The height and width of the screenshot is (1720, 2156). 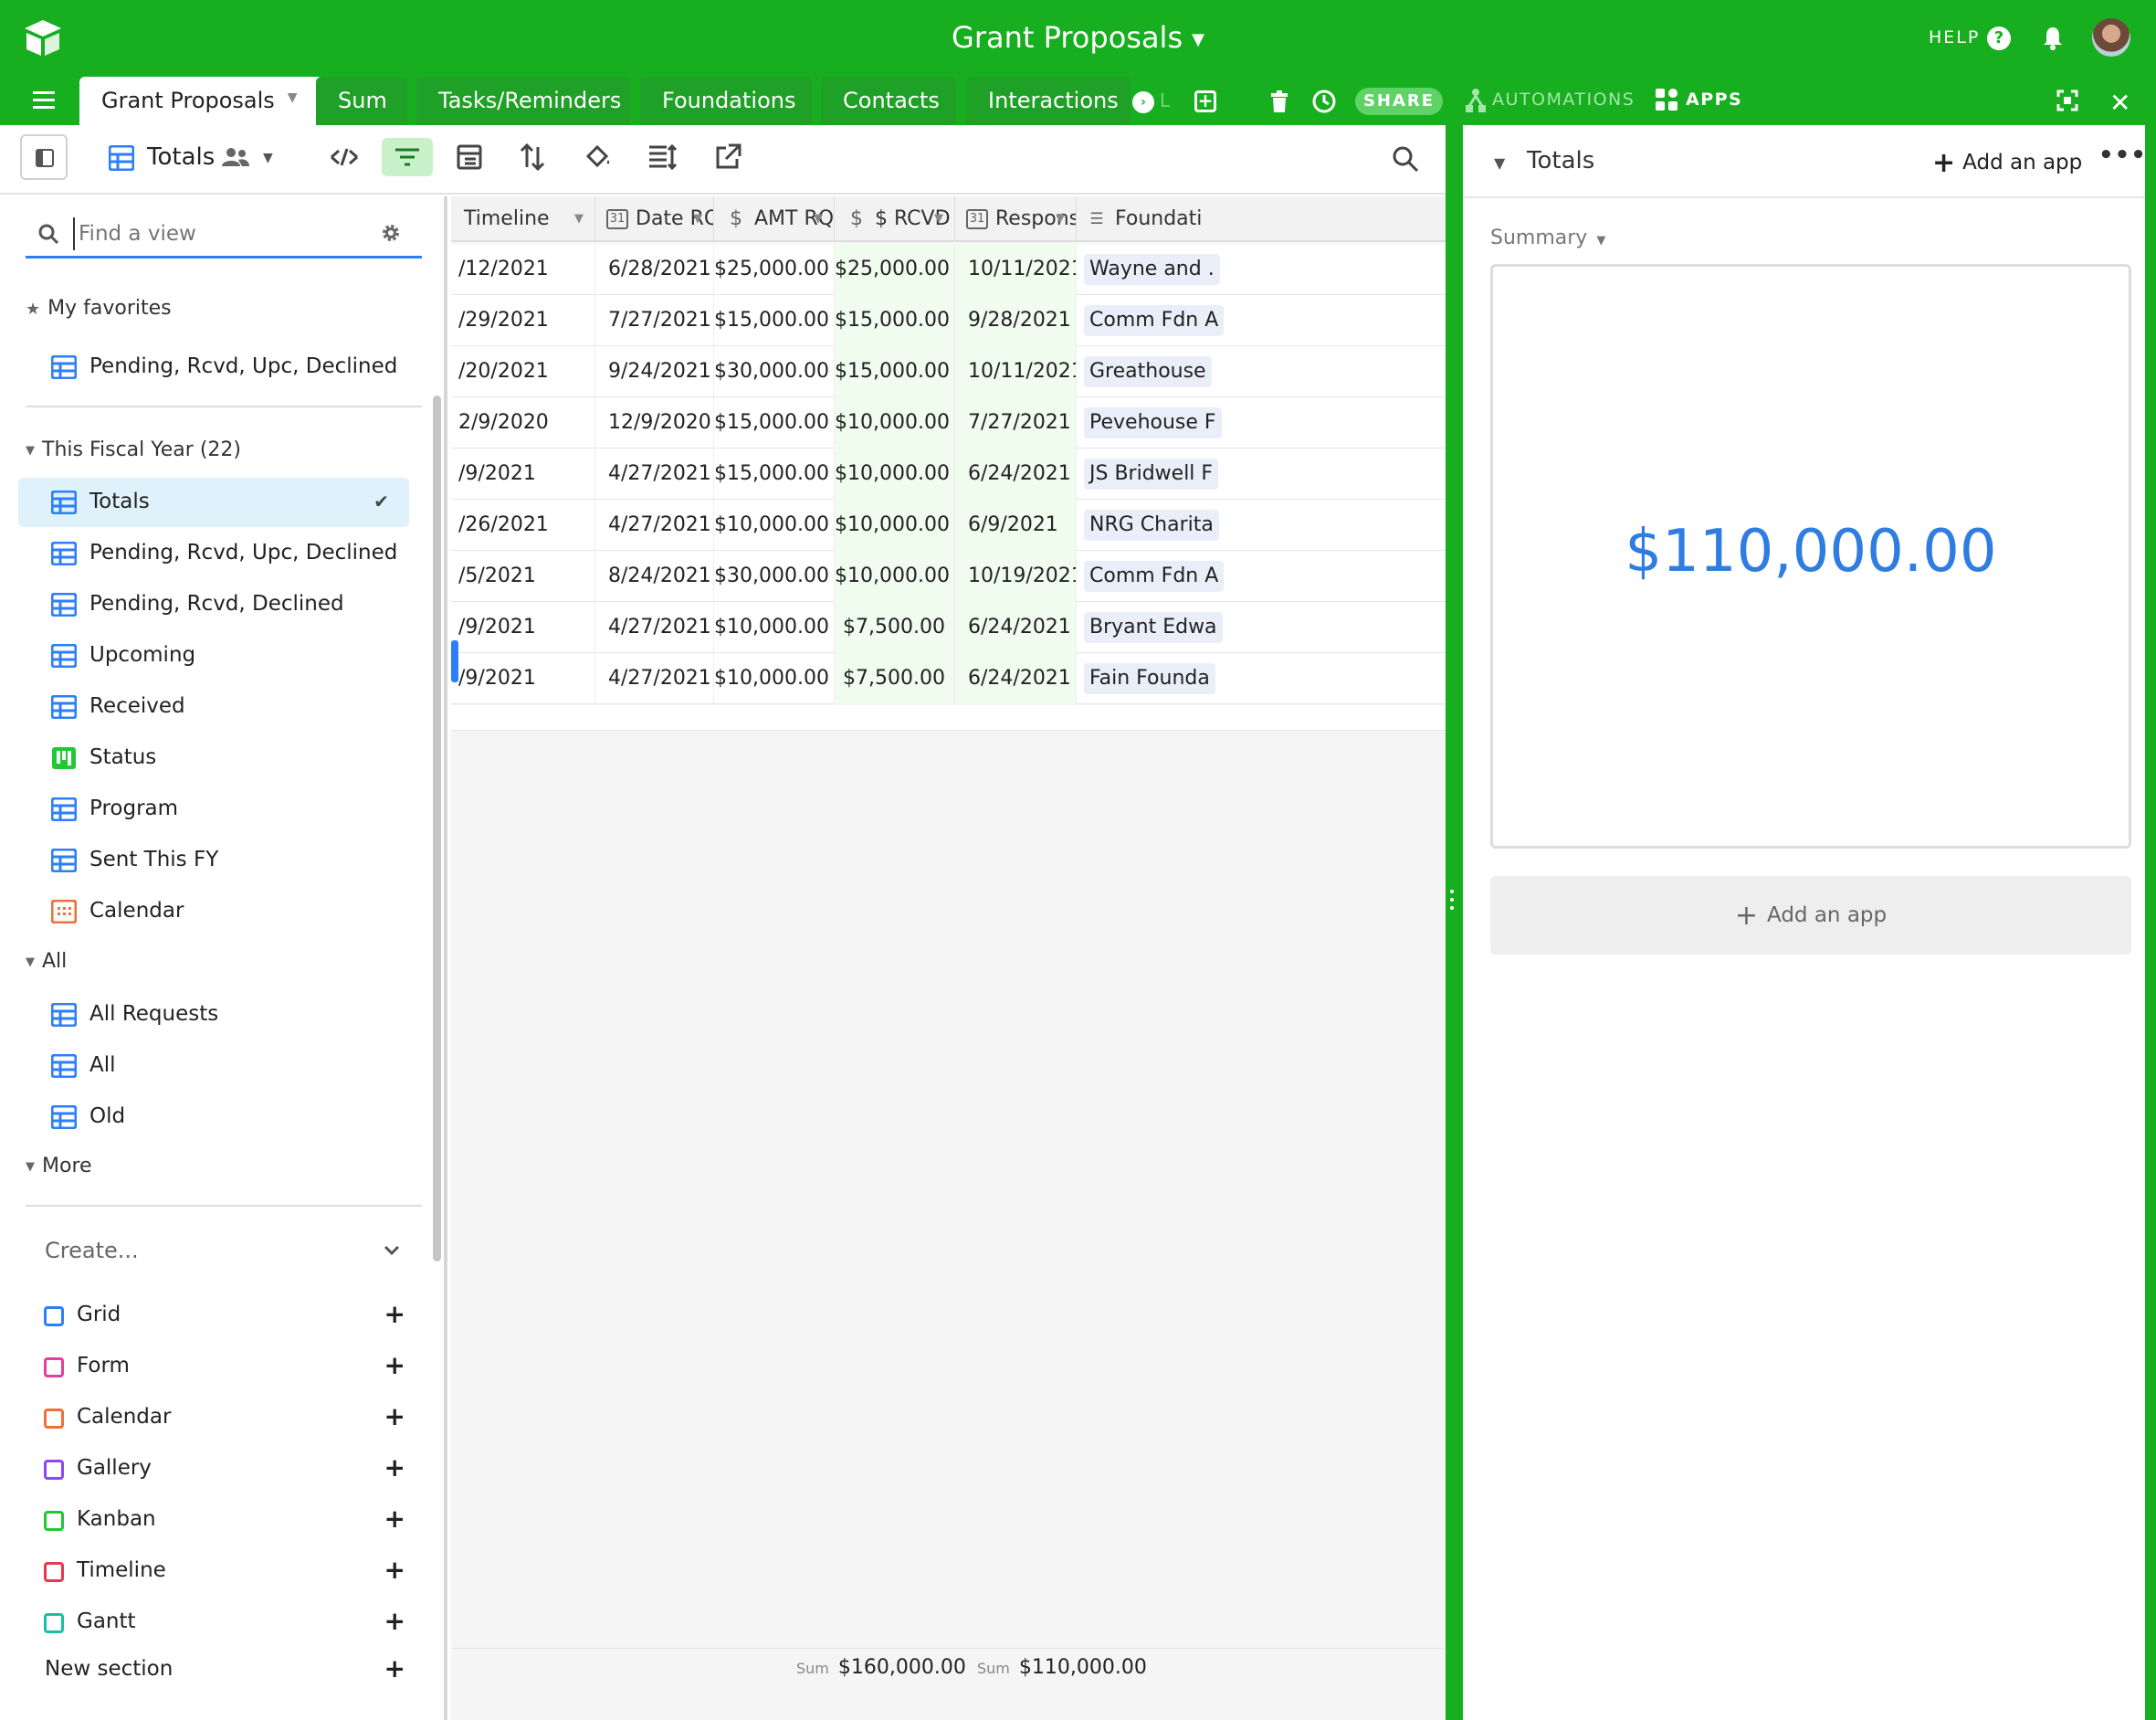 What do you see at coordinates (1262, 422) in the screenshot?
I see `cell-foundation: Pevehouse F` at bounding box center [1262, 422].